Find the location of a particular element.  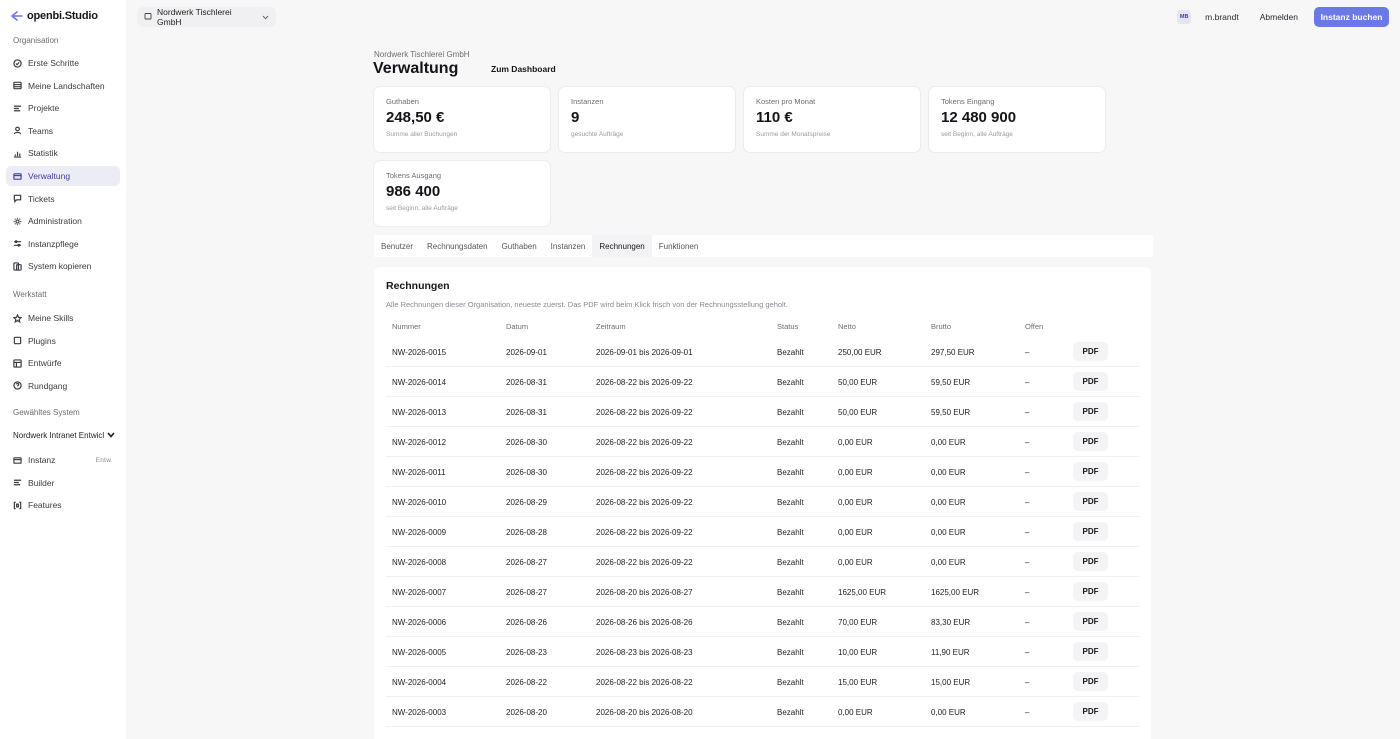

sidebar-item-statistik: Statistik is located at coordinates (63, 153).